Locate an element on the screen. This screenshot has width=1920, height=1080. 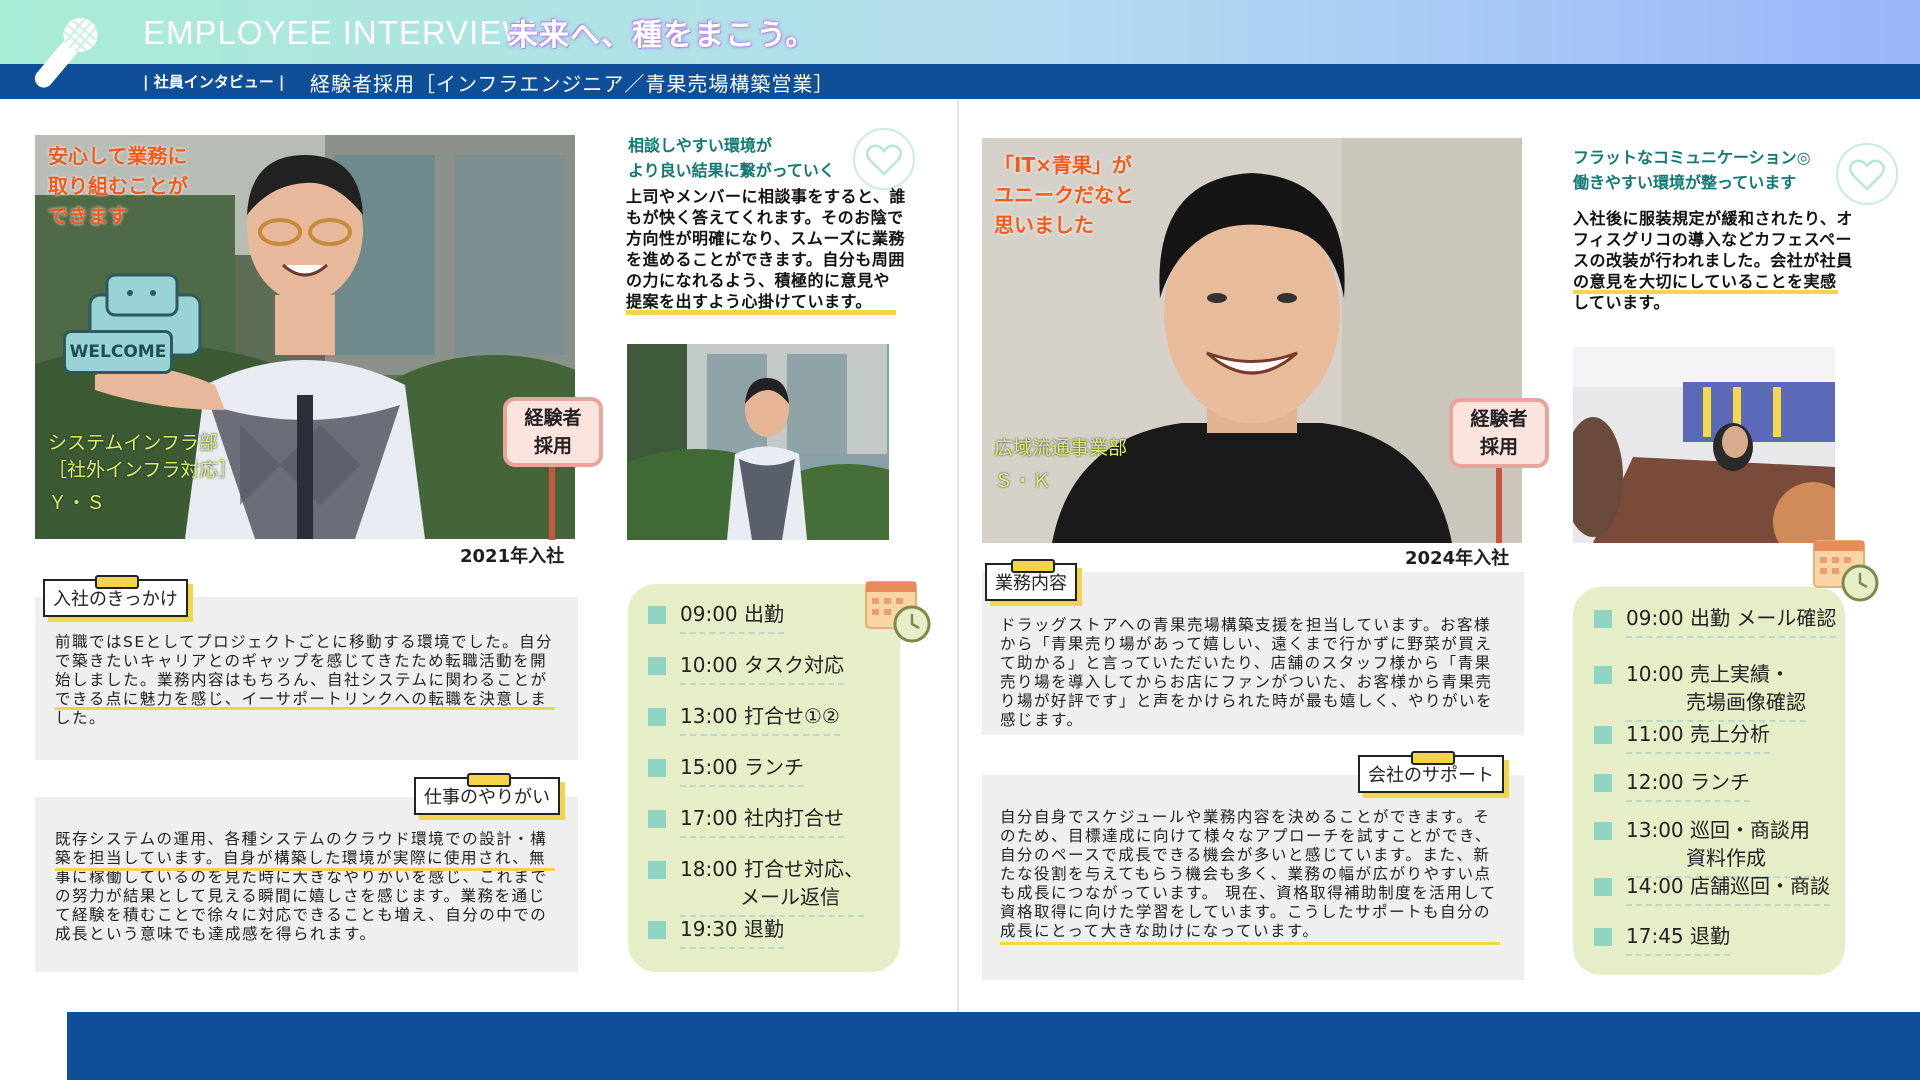
photo-catchphrase: 「IT×青果」が ユニークだなと 思いました is located at coordinates (1064, 195).